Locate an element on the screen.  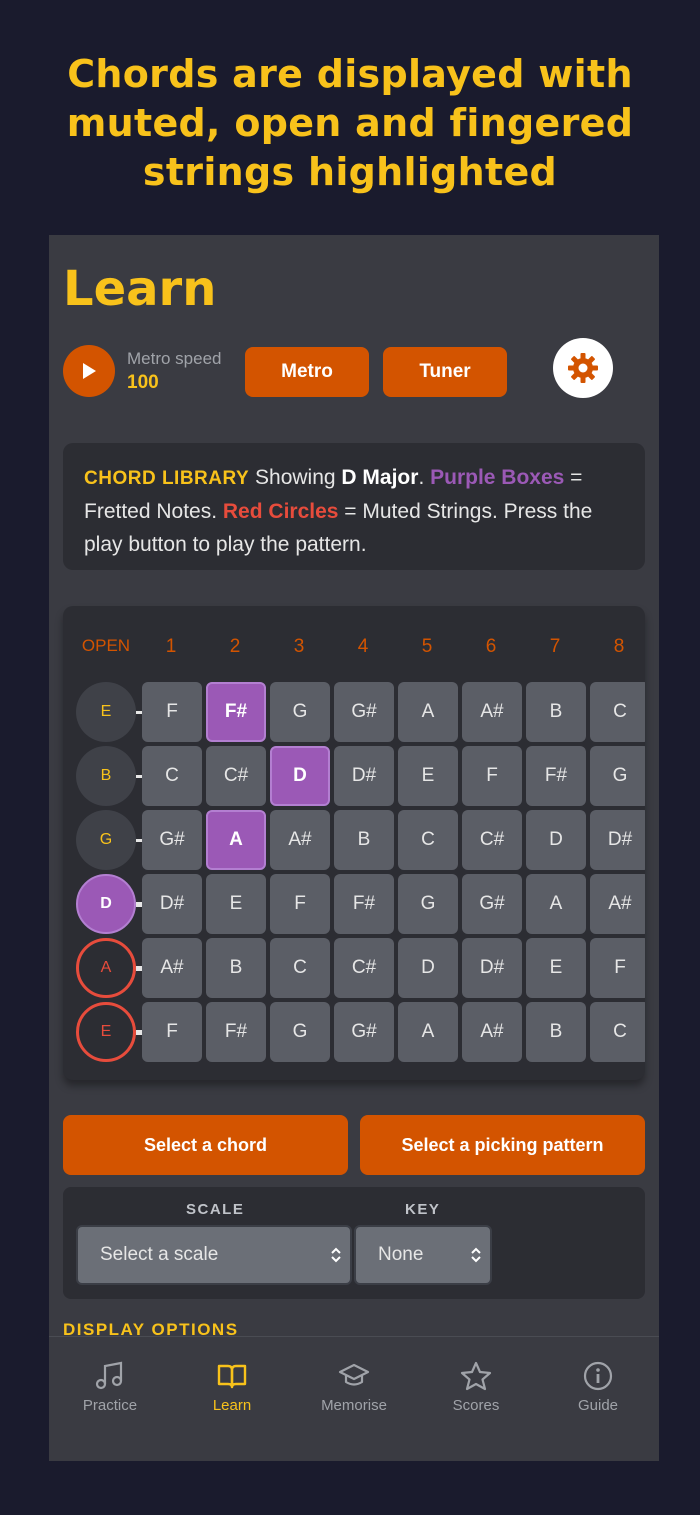
select-picking-pattern-button: Select a picking pattern is located at coordinates (502, 1145).